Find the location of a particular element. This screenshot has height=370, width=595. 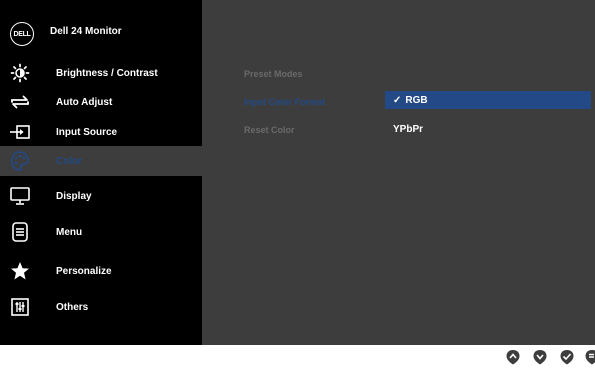

menu-item-display: Display is located at coordinates (101, 196).